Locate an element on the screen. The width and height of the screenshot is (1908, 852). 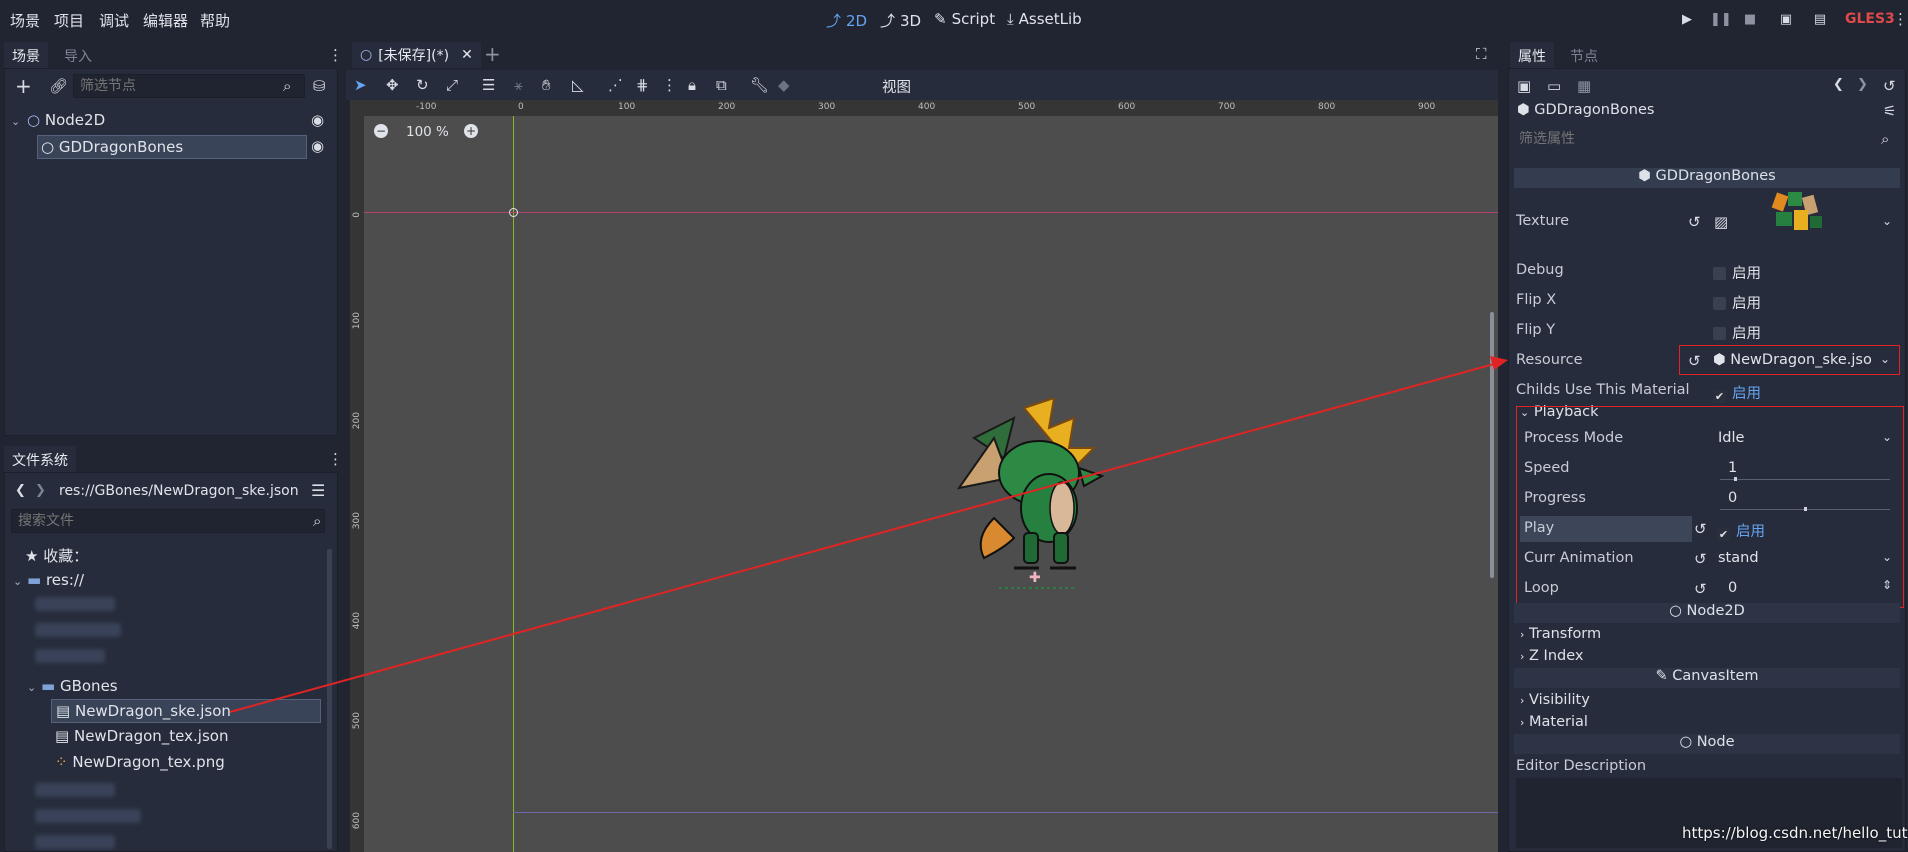
distraction-free-icon: ⛶ is located at coordinates (1481, 54).